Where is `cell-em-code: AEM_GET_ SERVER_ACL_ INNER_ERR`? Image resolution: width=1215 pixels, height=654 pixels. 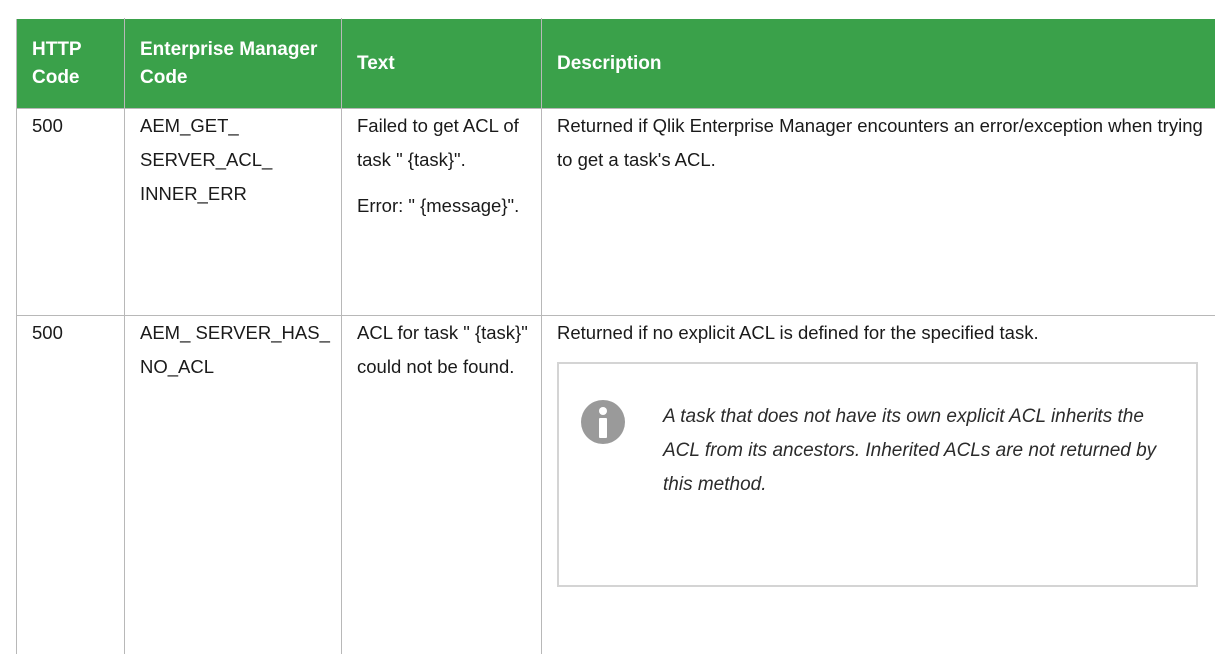
cell-em-code: AEM_GET_ SERVER_ACL_ INNER_ERR is located at coordinates (233, 212).